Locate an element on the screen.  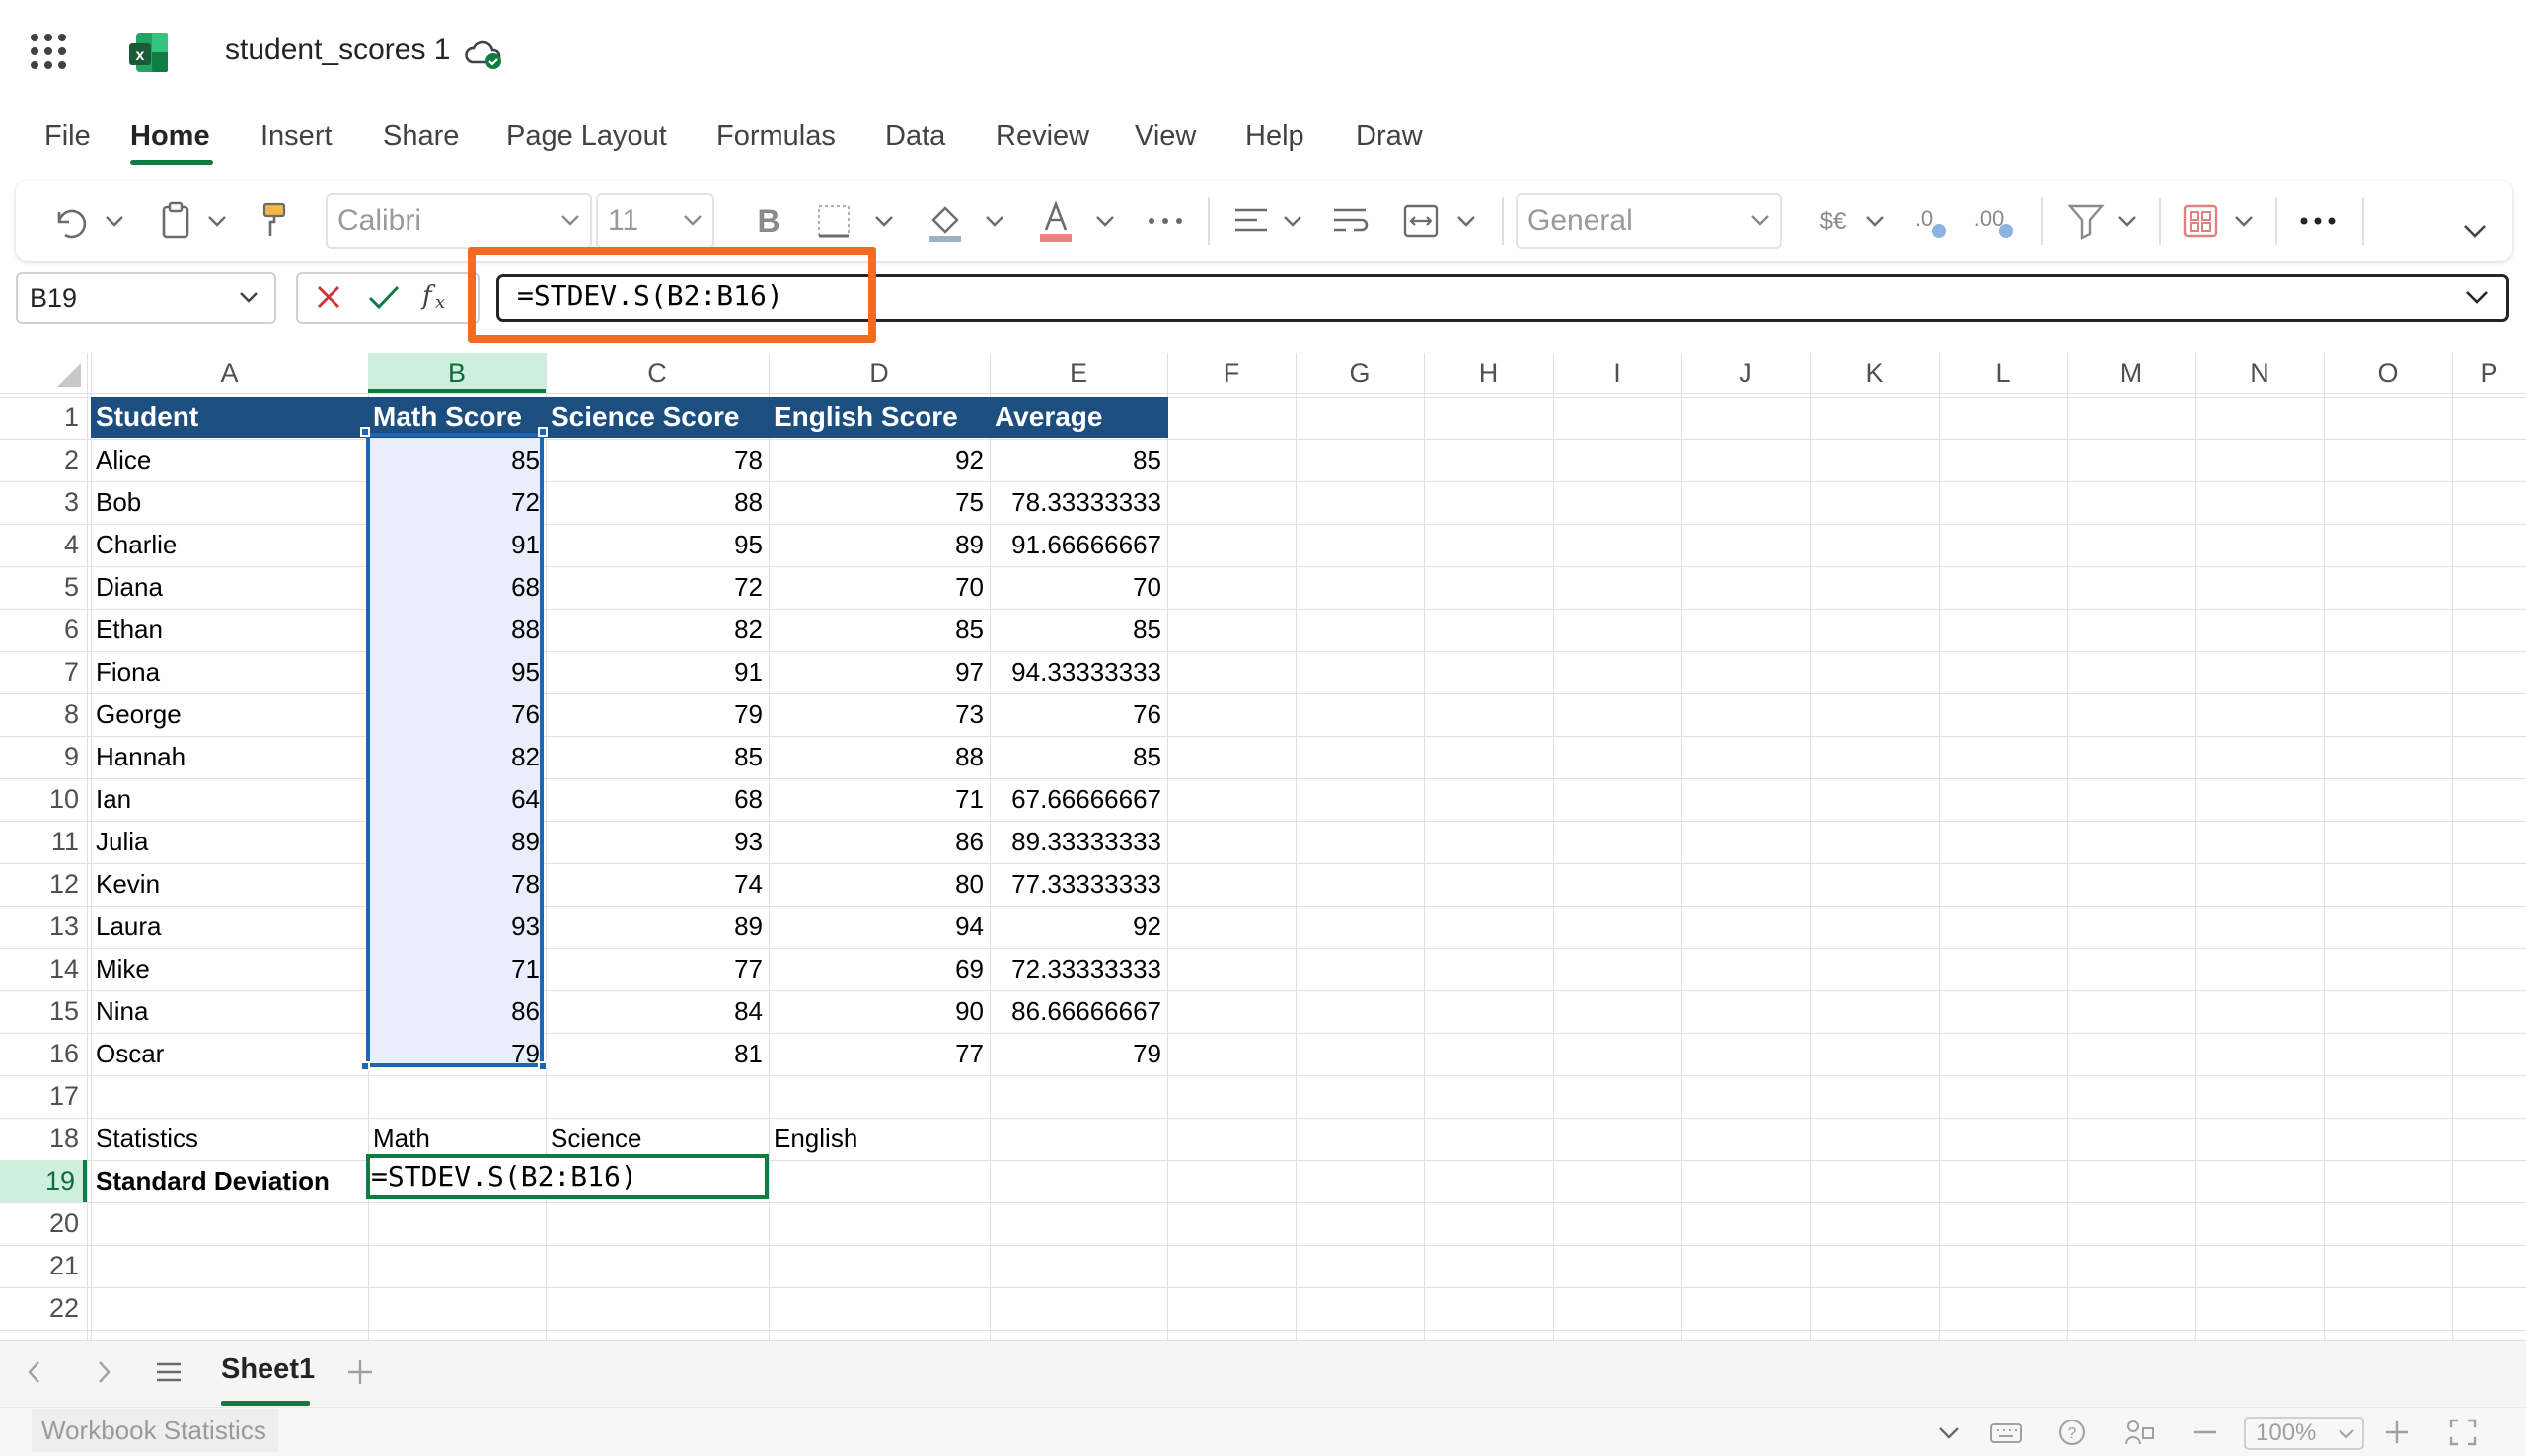
row-header-8: 8 is located at coordinates (43, 714).